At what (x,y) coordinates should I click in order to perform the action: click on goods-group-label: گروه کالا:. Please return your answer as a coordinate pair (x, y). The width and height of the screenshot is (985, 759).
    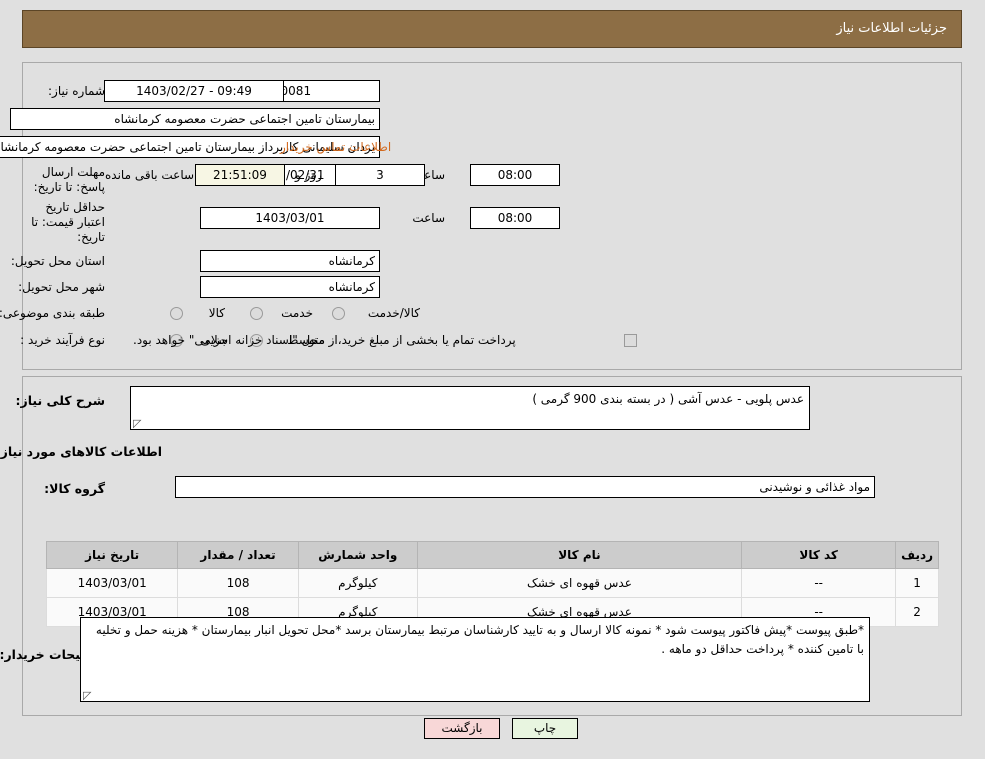
    Looking at the image, I should click on (74, 488).